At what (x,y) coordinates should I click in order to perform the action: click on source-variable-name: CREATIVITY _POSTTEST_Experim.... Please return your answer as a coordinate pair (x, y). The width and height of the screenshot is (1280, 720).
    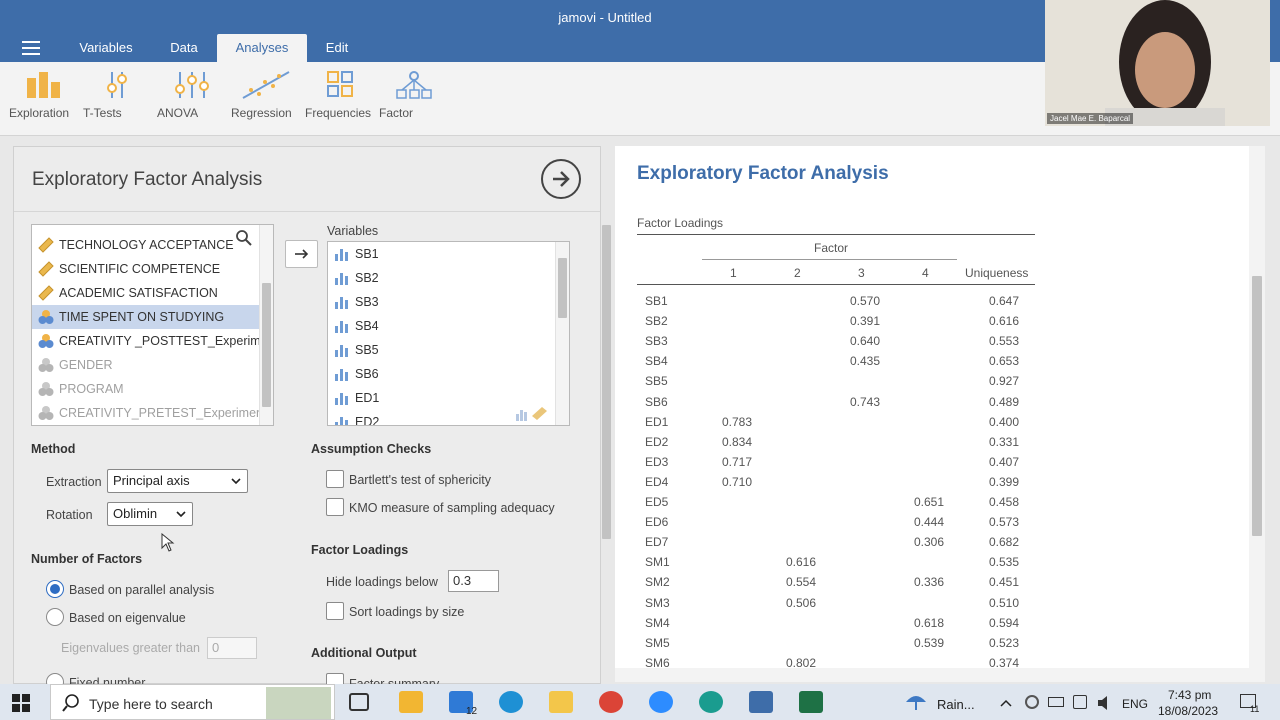
    Looking at the image, I should click on (165, 341).